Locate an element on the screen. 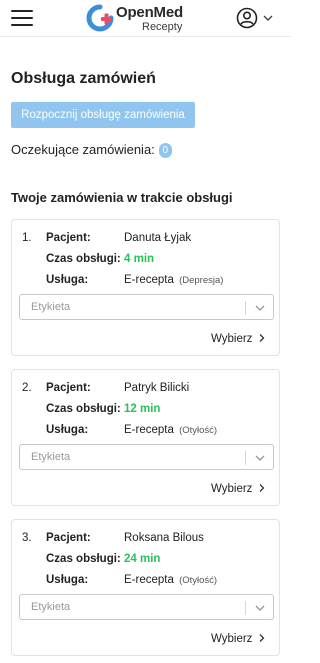 This screenshot has height=663, width=320. service-value: E-recepta (Depresja) is located at coordinates (173, 280).